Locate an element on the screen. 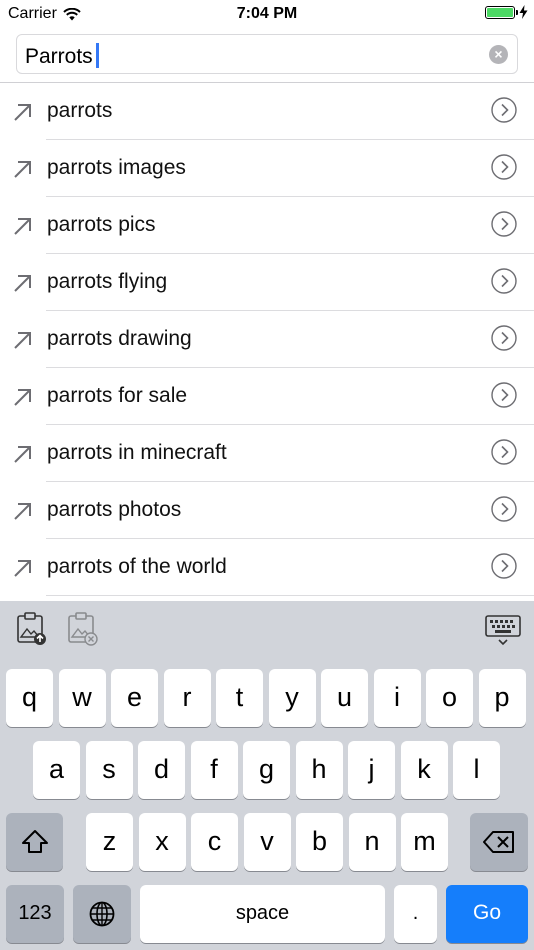  suggestion-label: parrots photos is located at coordinates (114, 509).